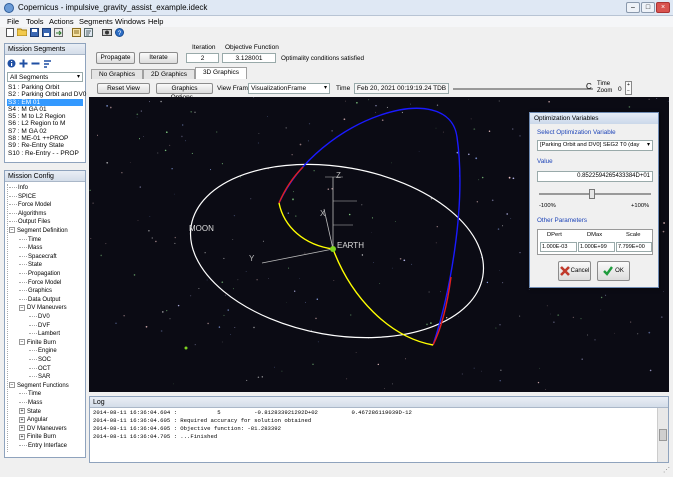  I want to click on value-slider, so click(595, 194).